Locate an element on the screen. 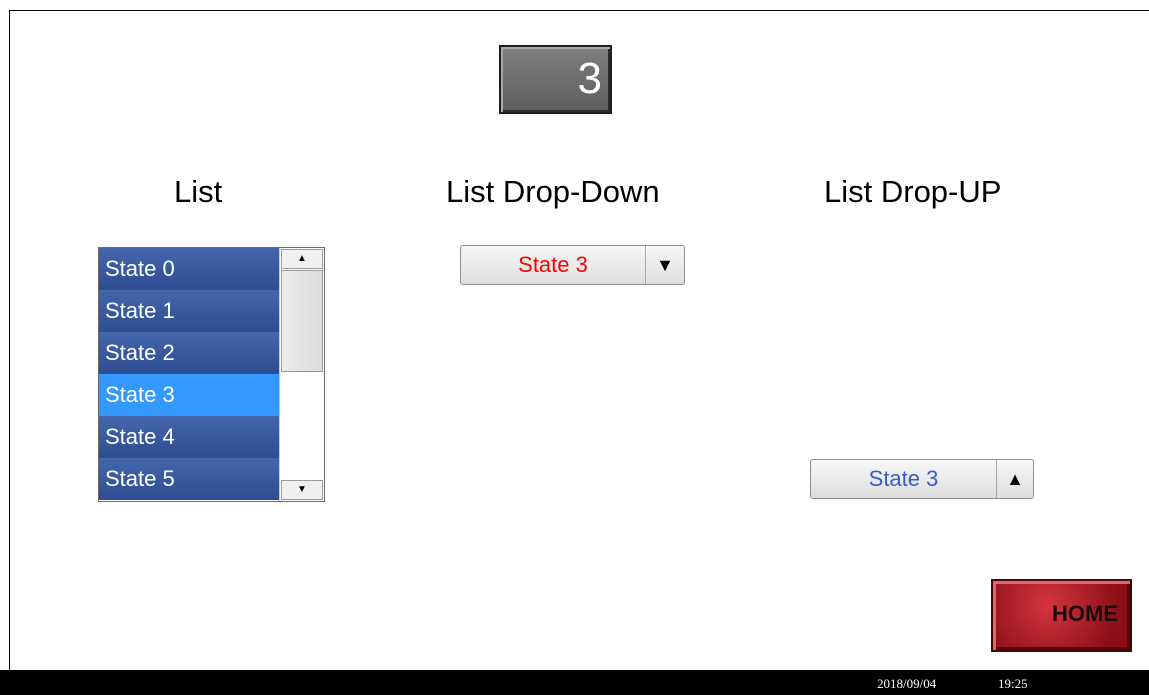 Image resolution: width=1149 pixels, height=695 pixels. scroll-thumb is located at coordinates (302, 321).